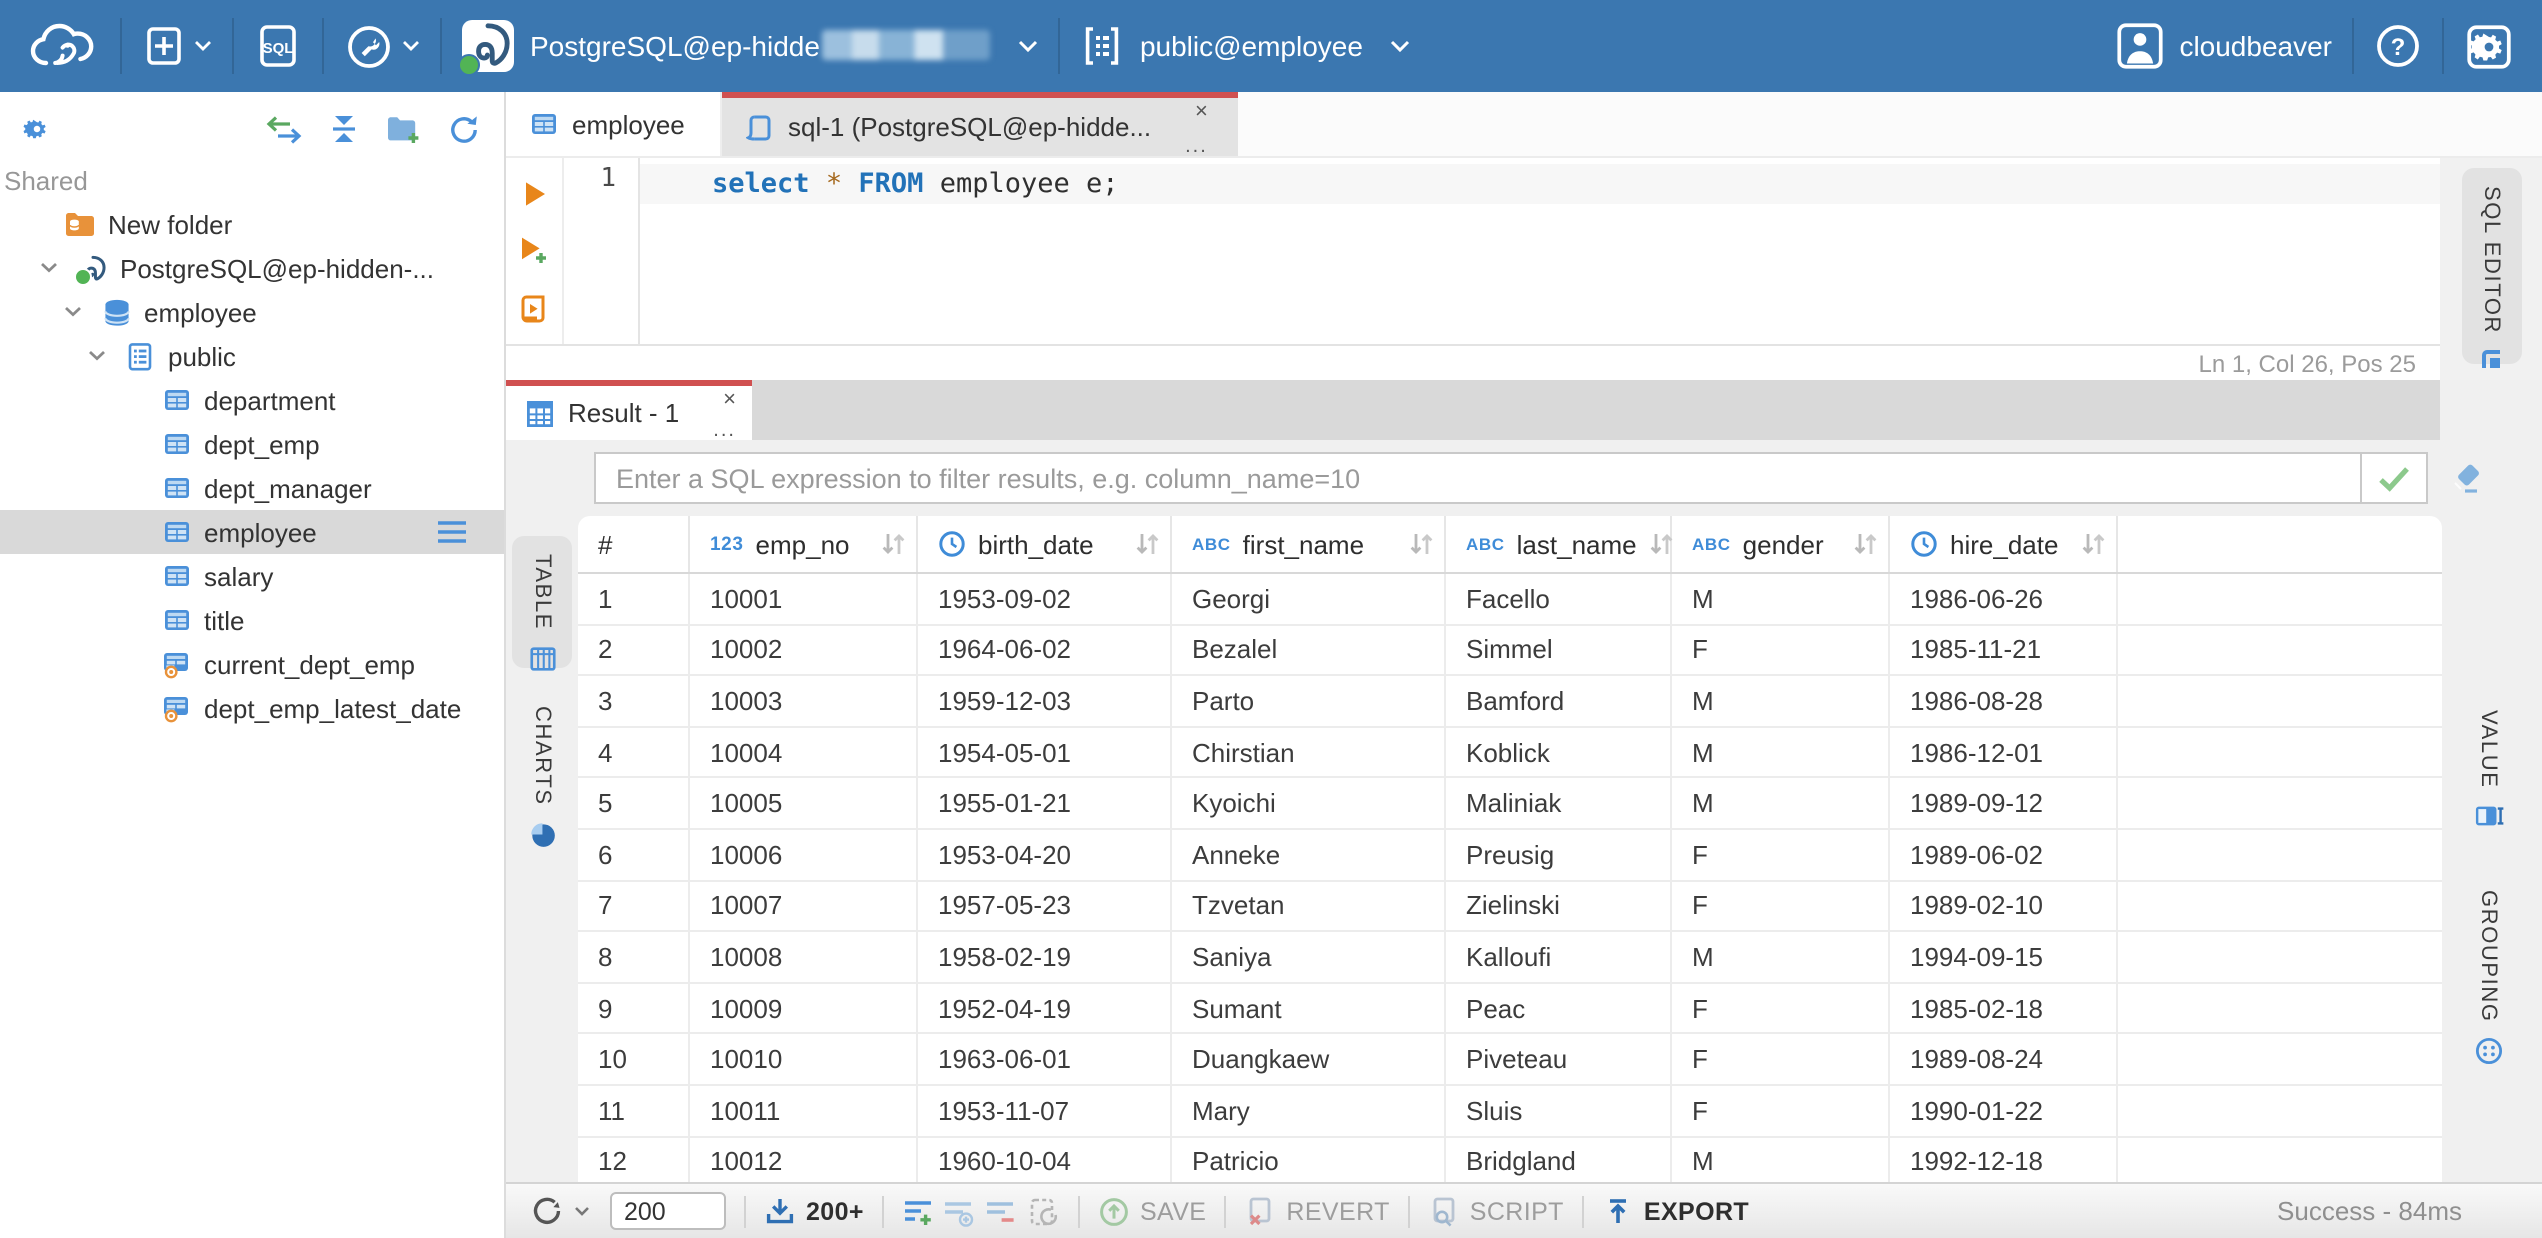 This screenshot has height=1238, width=2542. I want to click on sync-connections-icon, so click(284, 129).